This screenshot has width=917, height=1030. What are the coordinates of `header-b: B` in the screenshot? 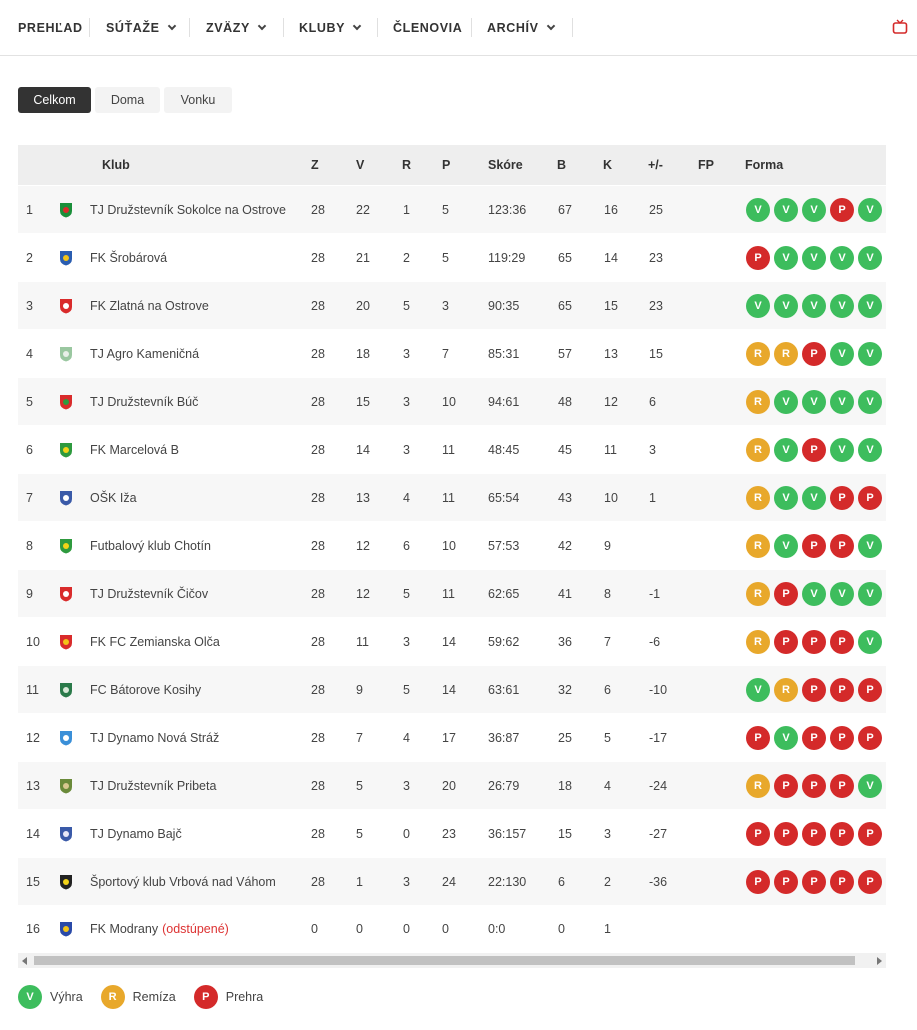 It's located at (561, 165).